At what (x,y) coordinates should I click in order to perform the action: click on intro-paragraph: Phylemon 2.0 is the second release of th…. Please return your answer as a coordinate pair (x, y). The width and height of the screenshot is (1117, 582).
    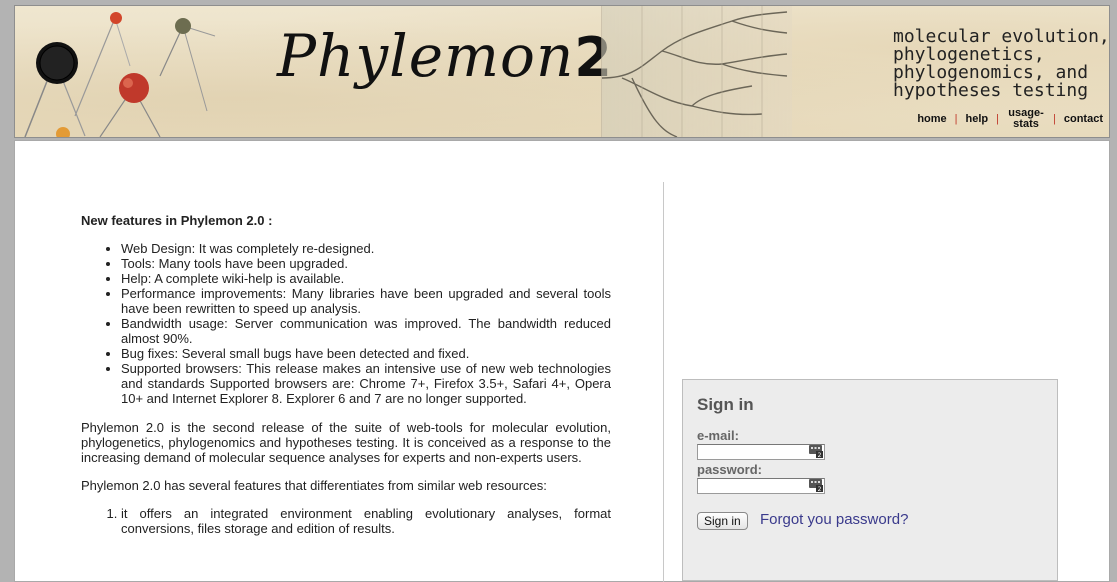
    Looking at the image, I should click on (346, 442).